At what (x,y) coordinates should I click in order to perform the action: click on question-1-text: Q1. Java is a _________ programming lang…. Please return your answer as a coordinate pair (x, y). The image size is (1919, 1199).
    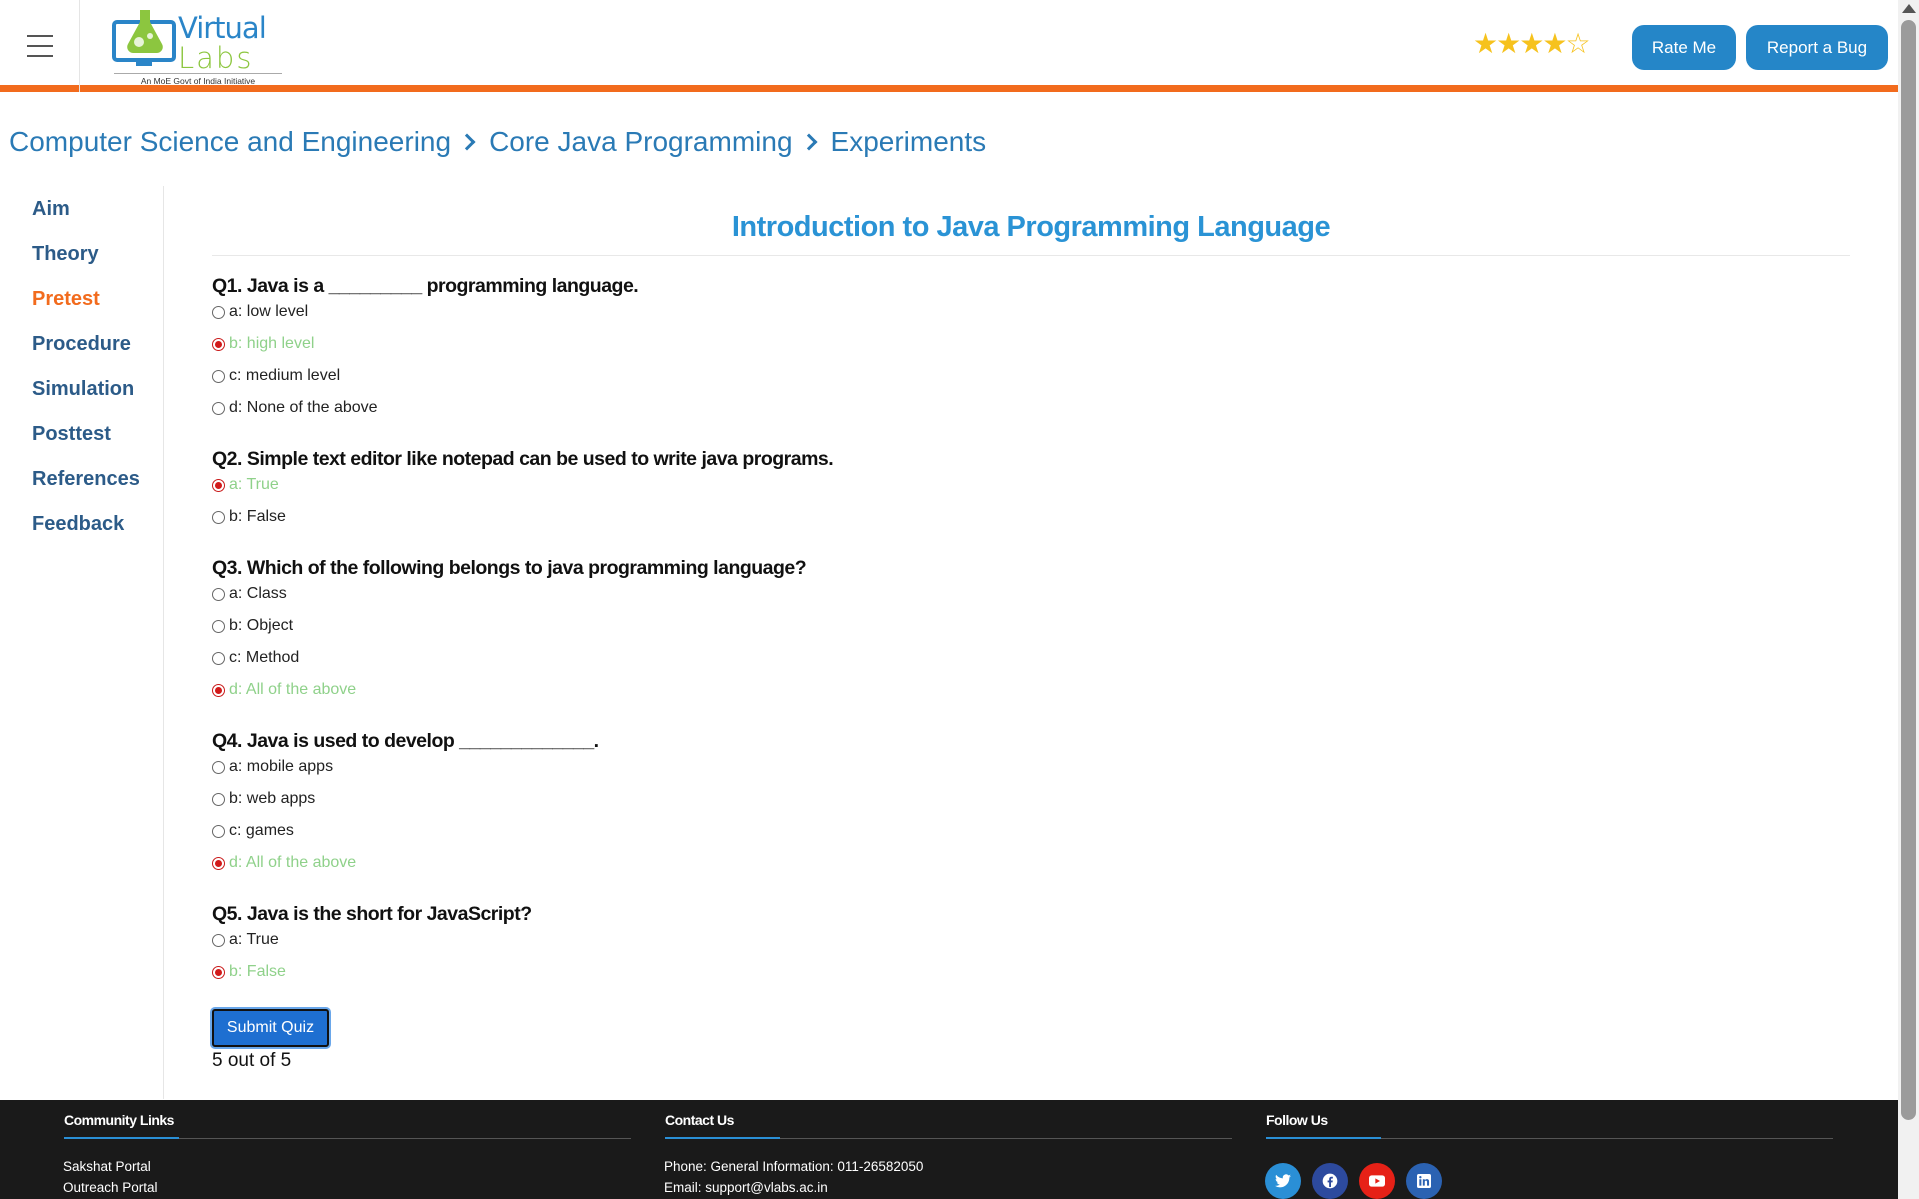
    Looking at the image, I should click on (425, 286).